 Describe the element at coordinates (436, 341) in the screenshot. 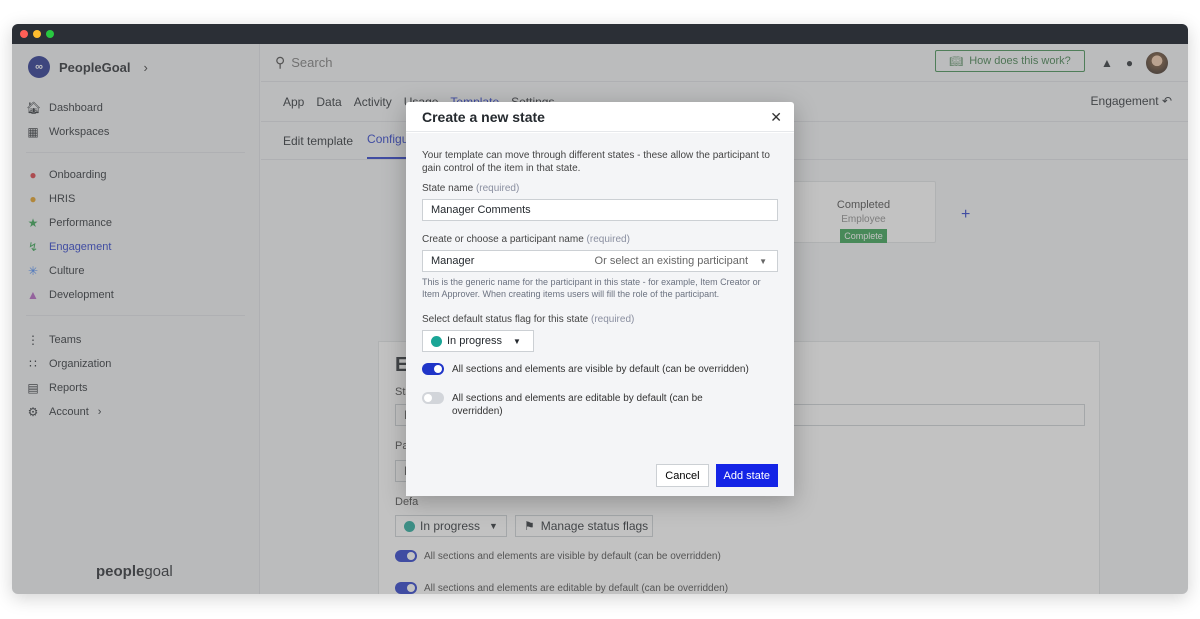

I see `status-dot` at that location.